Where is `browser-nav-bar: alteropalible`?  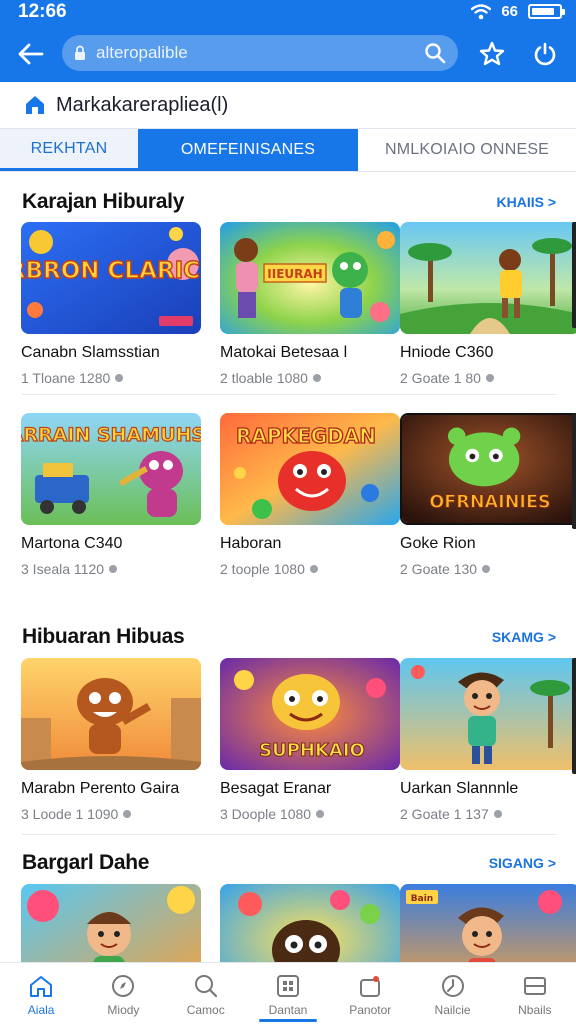 browser-nav-bar: alteropalible is located at coordinates (288, 54).